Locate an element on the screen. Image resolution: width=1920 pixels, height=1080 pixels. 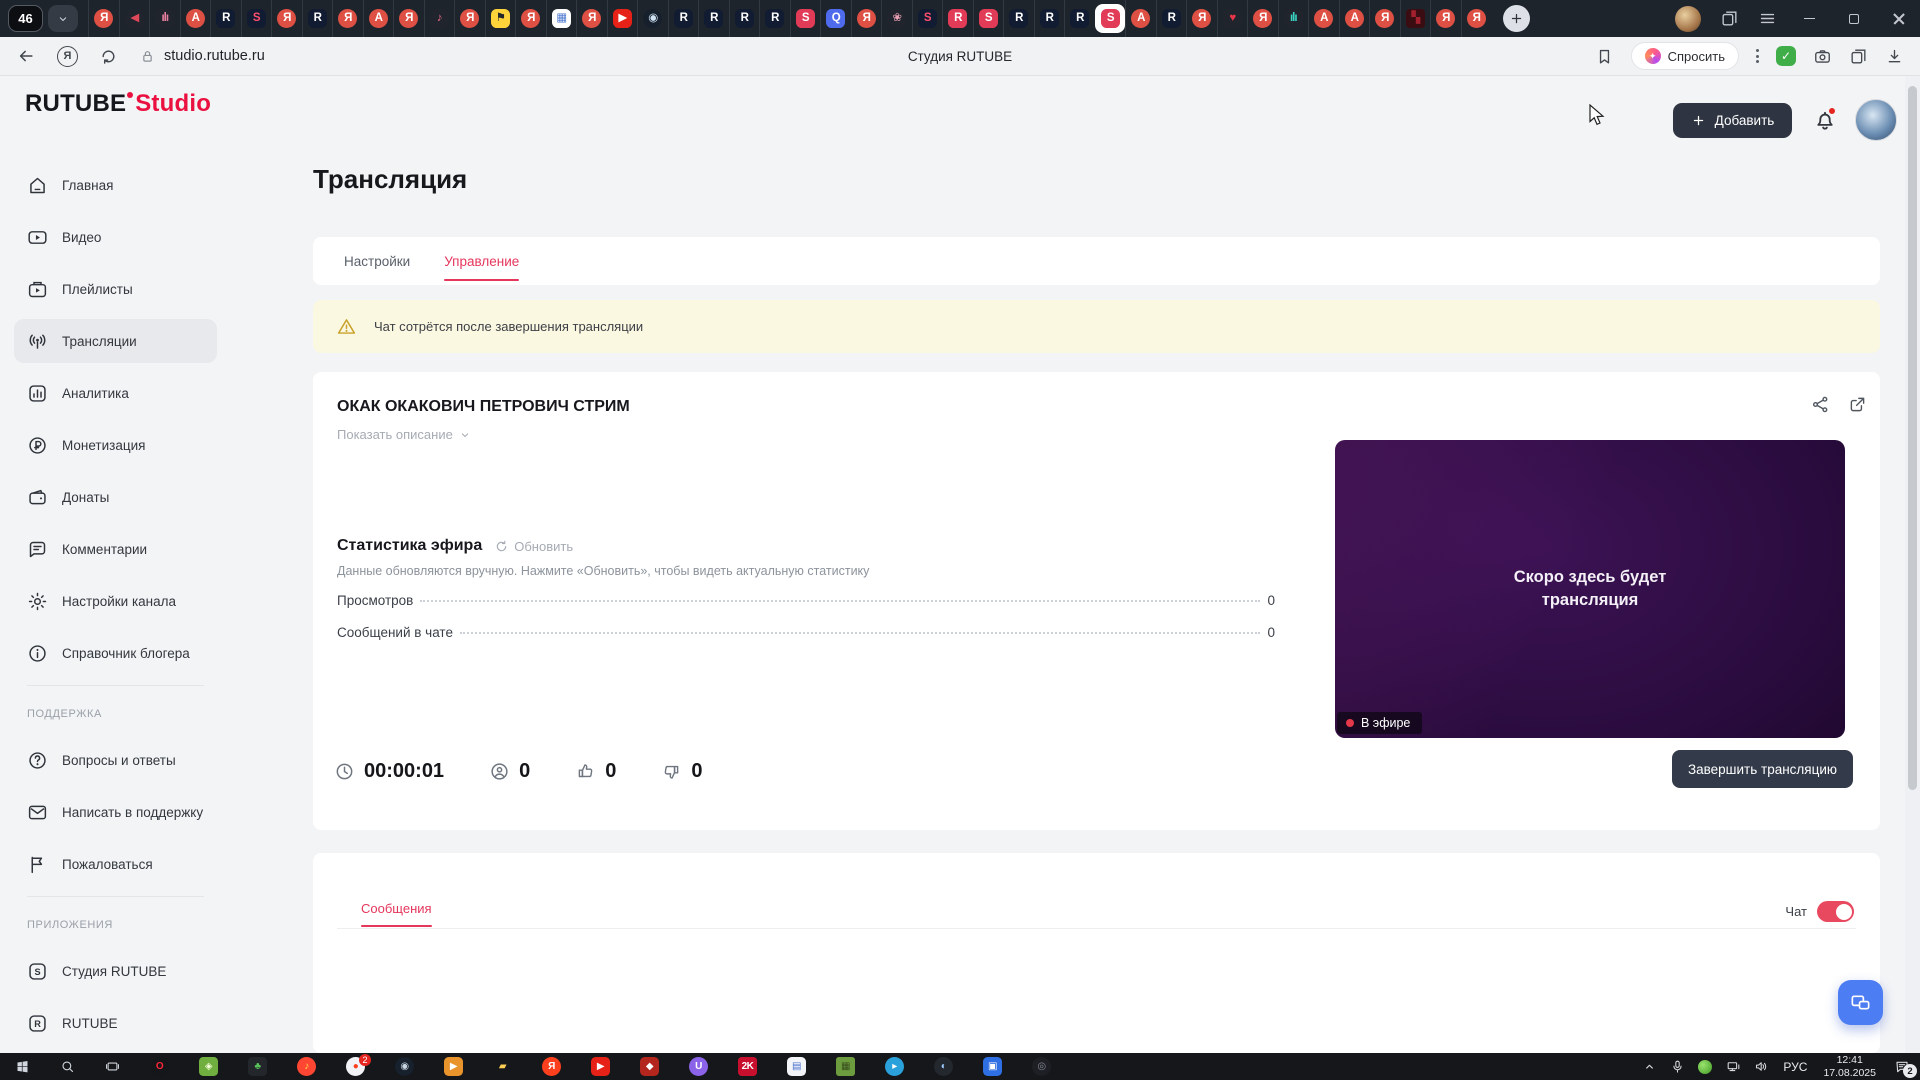
tab-settings: Настройки is located at coordinates (377, 261).